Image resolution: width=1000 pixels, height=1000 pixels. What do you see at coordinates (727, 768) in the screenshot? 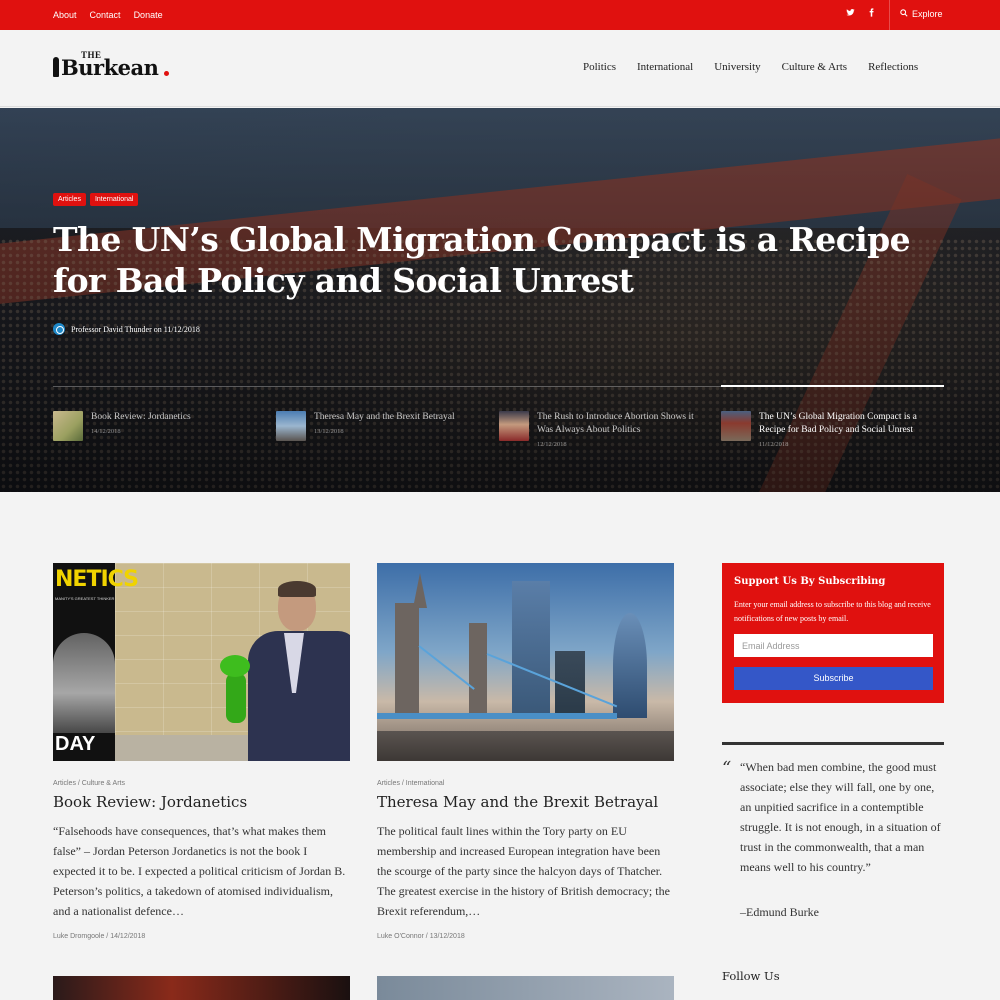
I see `quote-mark-icon: “` at bounding box center [727, 768].